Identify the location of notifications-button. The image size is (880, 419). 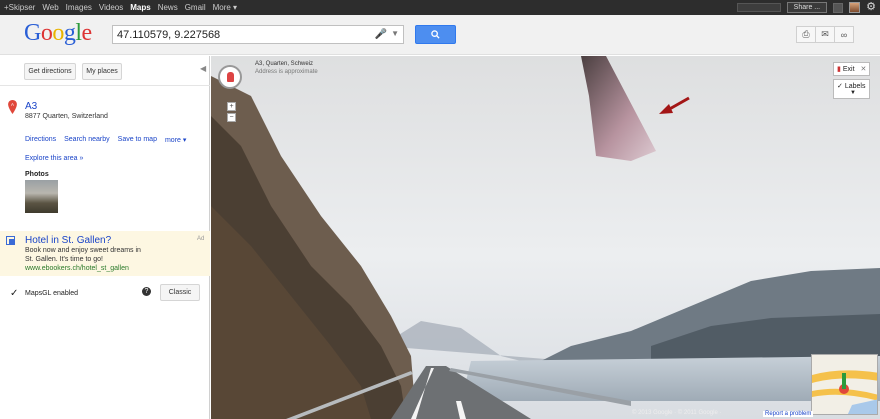
(838, 7).